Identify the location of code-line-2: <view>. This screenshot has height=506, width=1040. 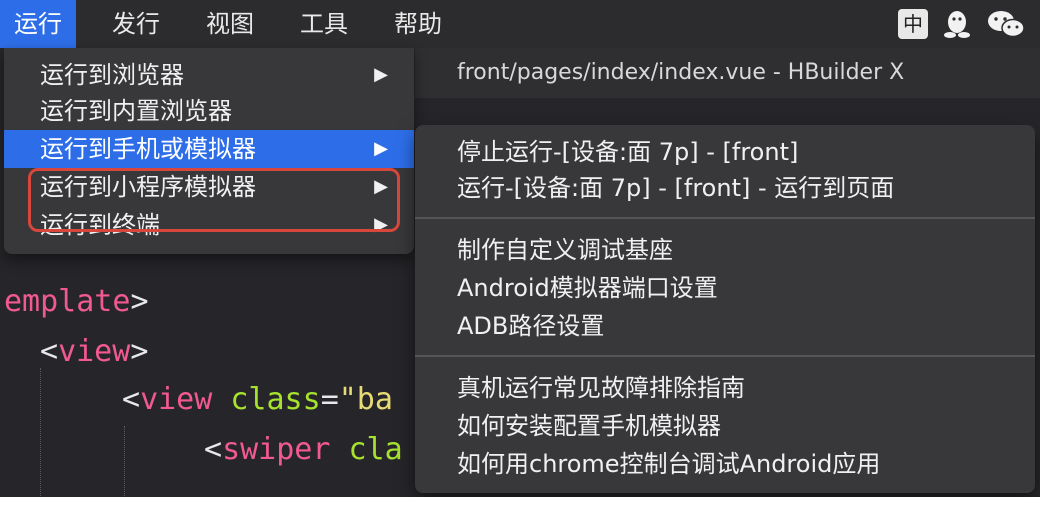
(94, 351).